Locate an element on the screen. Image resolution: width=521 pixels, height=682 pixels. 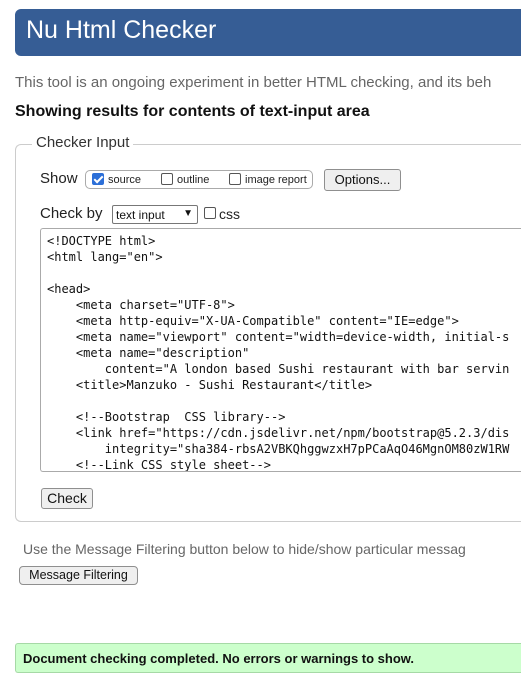
source-line: <meta charset="UTF-8"> is located at coordinates (141, 305).